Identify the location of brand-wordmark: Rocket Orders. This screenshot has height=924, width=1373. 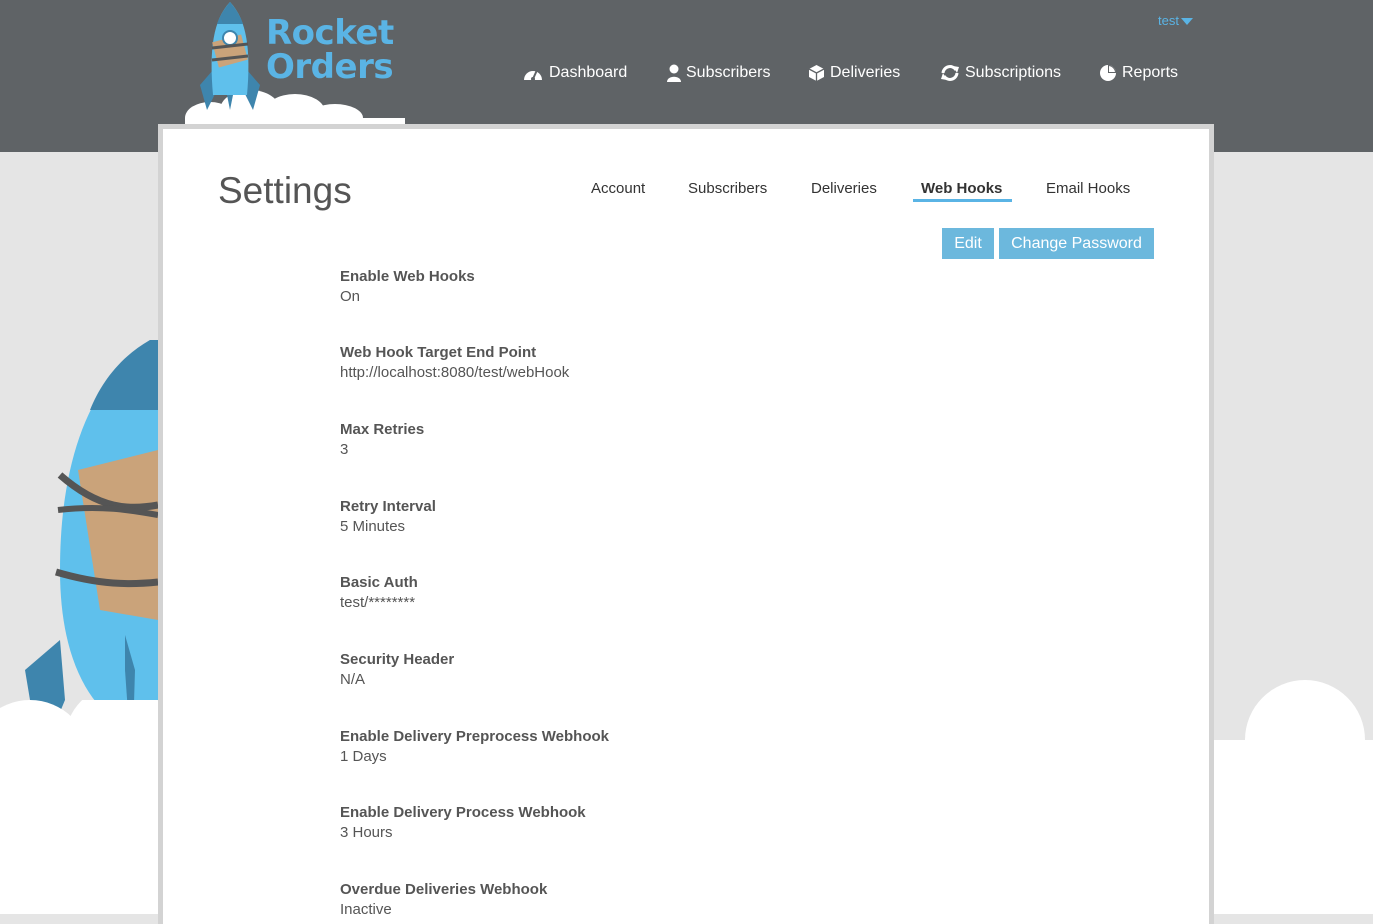
(330, 50).